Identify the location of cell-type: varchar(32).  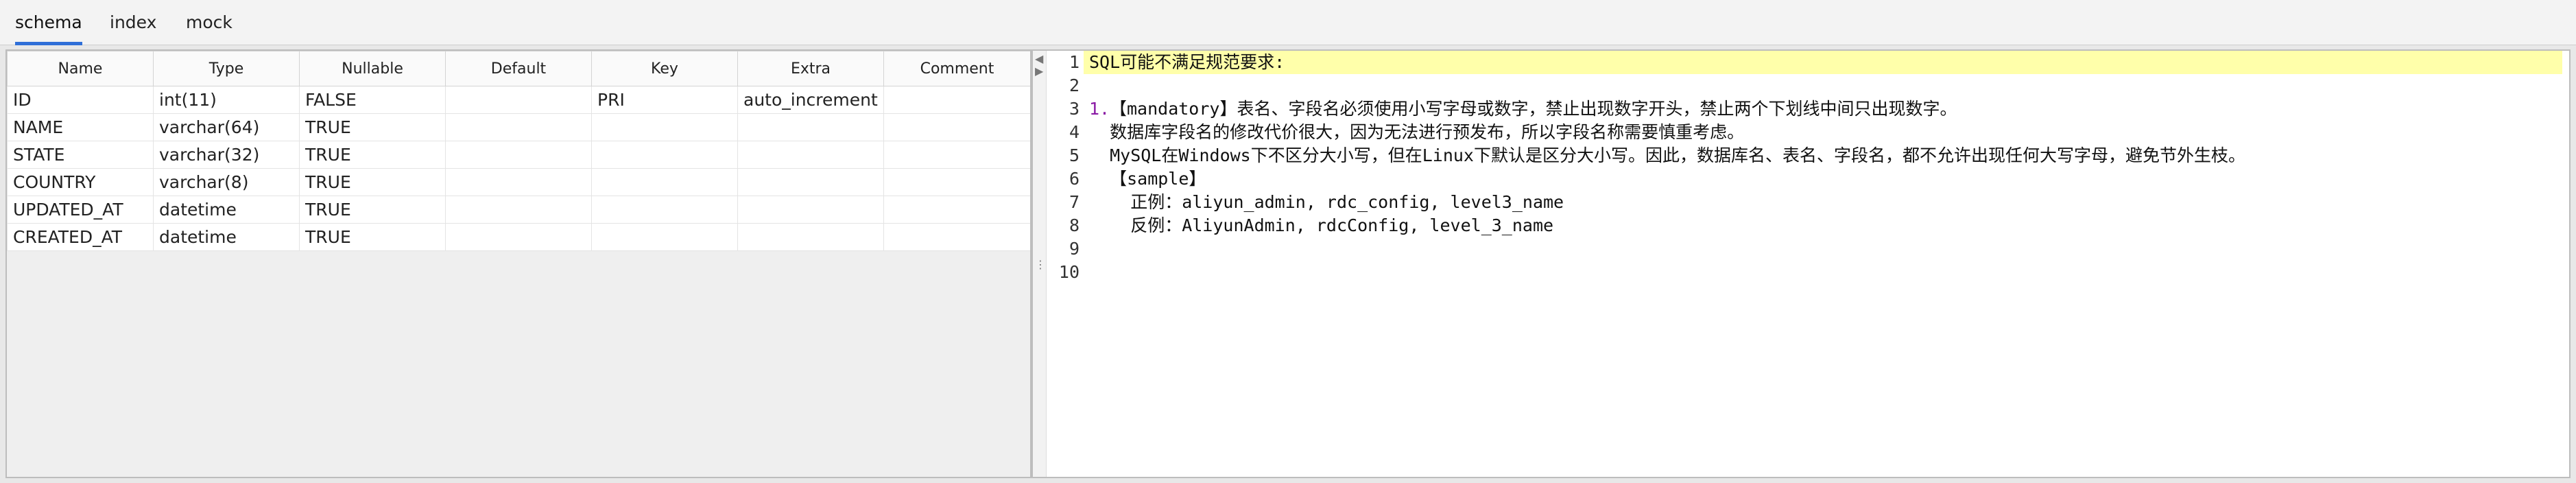
(226, 155).